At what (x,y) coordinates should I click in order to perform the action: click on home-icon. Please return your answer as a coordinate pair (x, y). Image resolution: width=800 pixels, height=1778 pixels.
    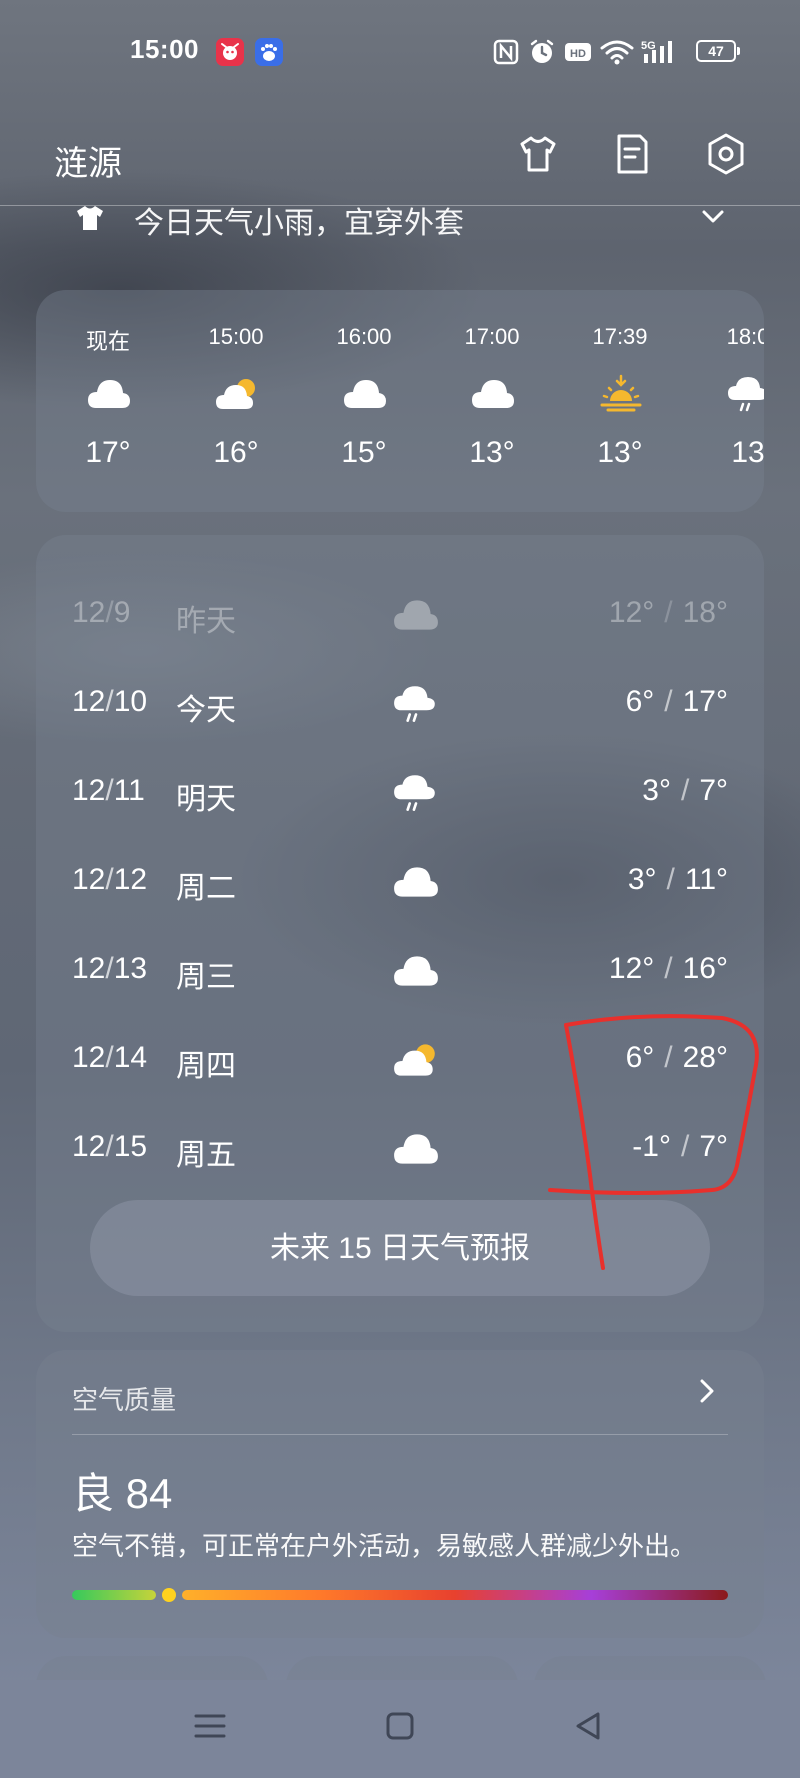
    Looking at the image, I should click on (400, 1726).